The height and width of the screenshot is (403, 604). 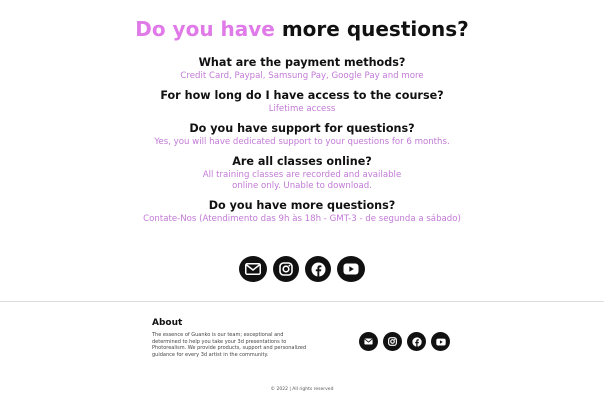 I want to click on faq-title-accent: Do you have, so click(x=205, y=29).